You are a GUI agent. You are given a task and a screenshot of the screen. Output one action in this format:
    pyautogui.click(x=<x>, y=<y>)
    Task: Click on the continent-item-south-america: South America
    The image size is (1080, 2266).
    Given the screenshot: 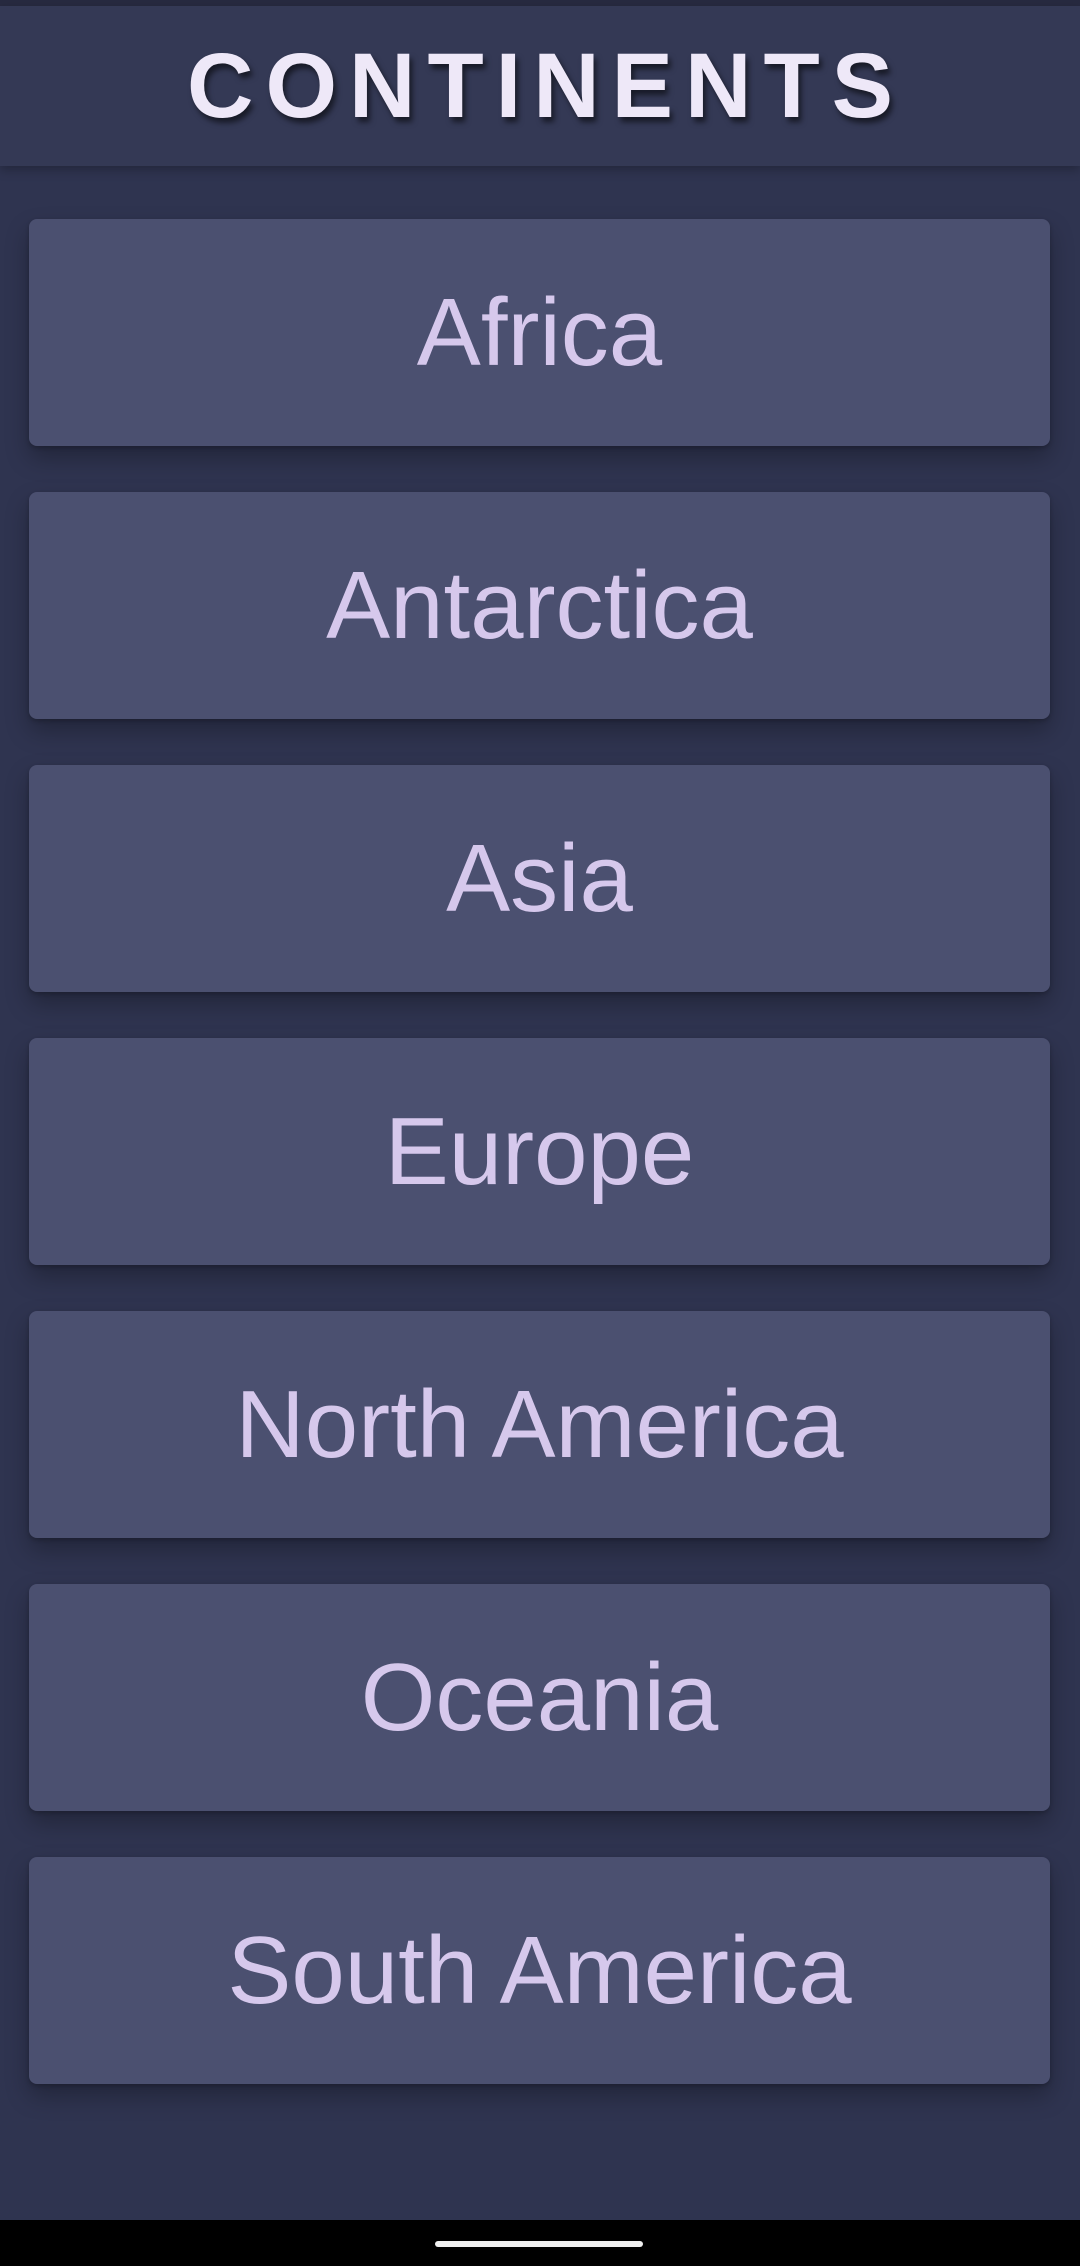 What is the action you would take?
    pyautogui.click(x=539, y=1970)
    